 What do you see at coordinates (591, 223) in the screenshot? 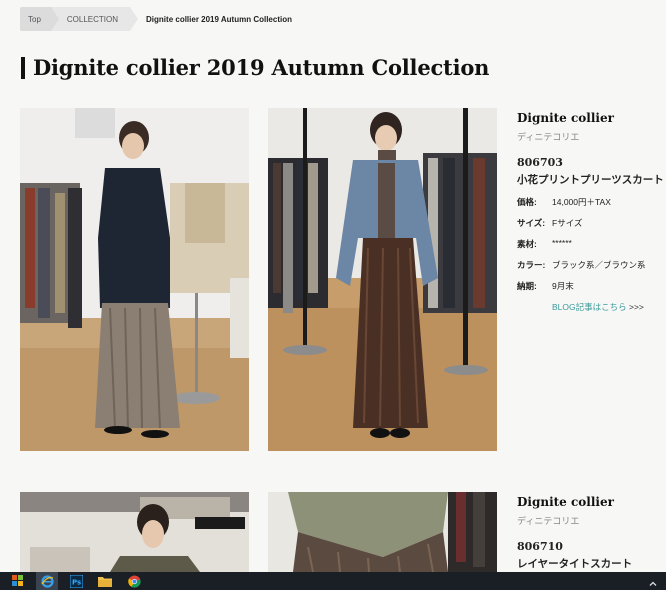
I see `spec-size: サイズ: Fサイズ` at bounding box center [591, 223].